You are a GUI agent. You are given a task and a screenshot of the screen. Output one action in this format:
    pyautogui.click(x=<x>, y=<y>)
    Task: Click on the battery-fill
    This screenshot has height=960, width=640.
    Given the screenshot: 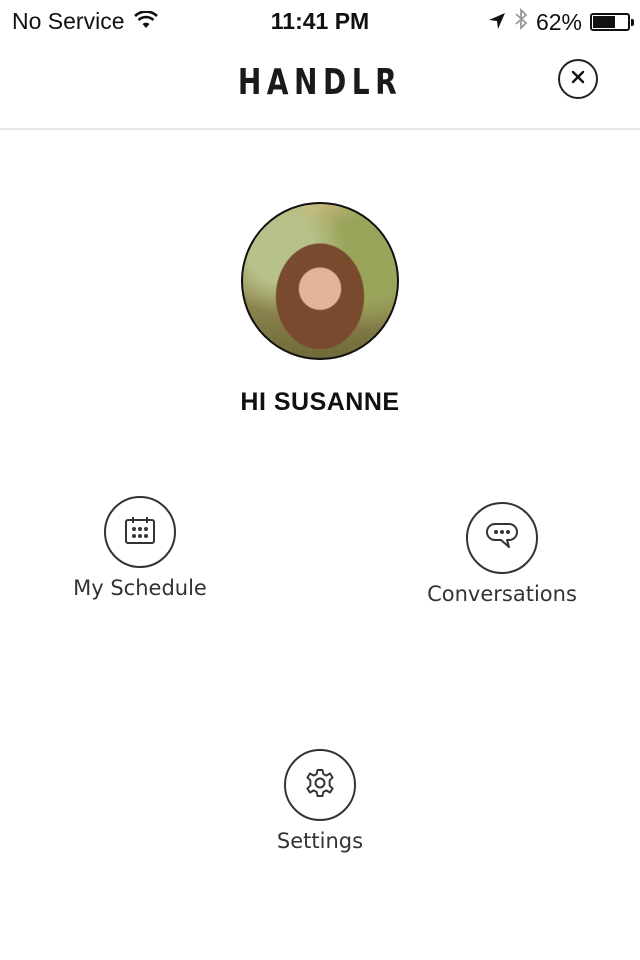 What is the action you would take?
    pyautogui.click(x=604, y=22)
    